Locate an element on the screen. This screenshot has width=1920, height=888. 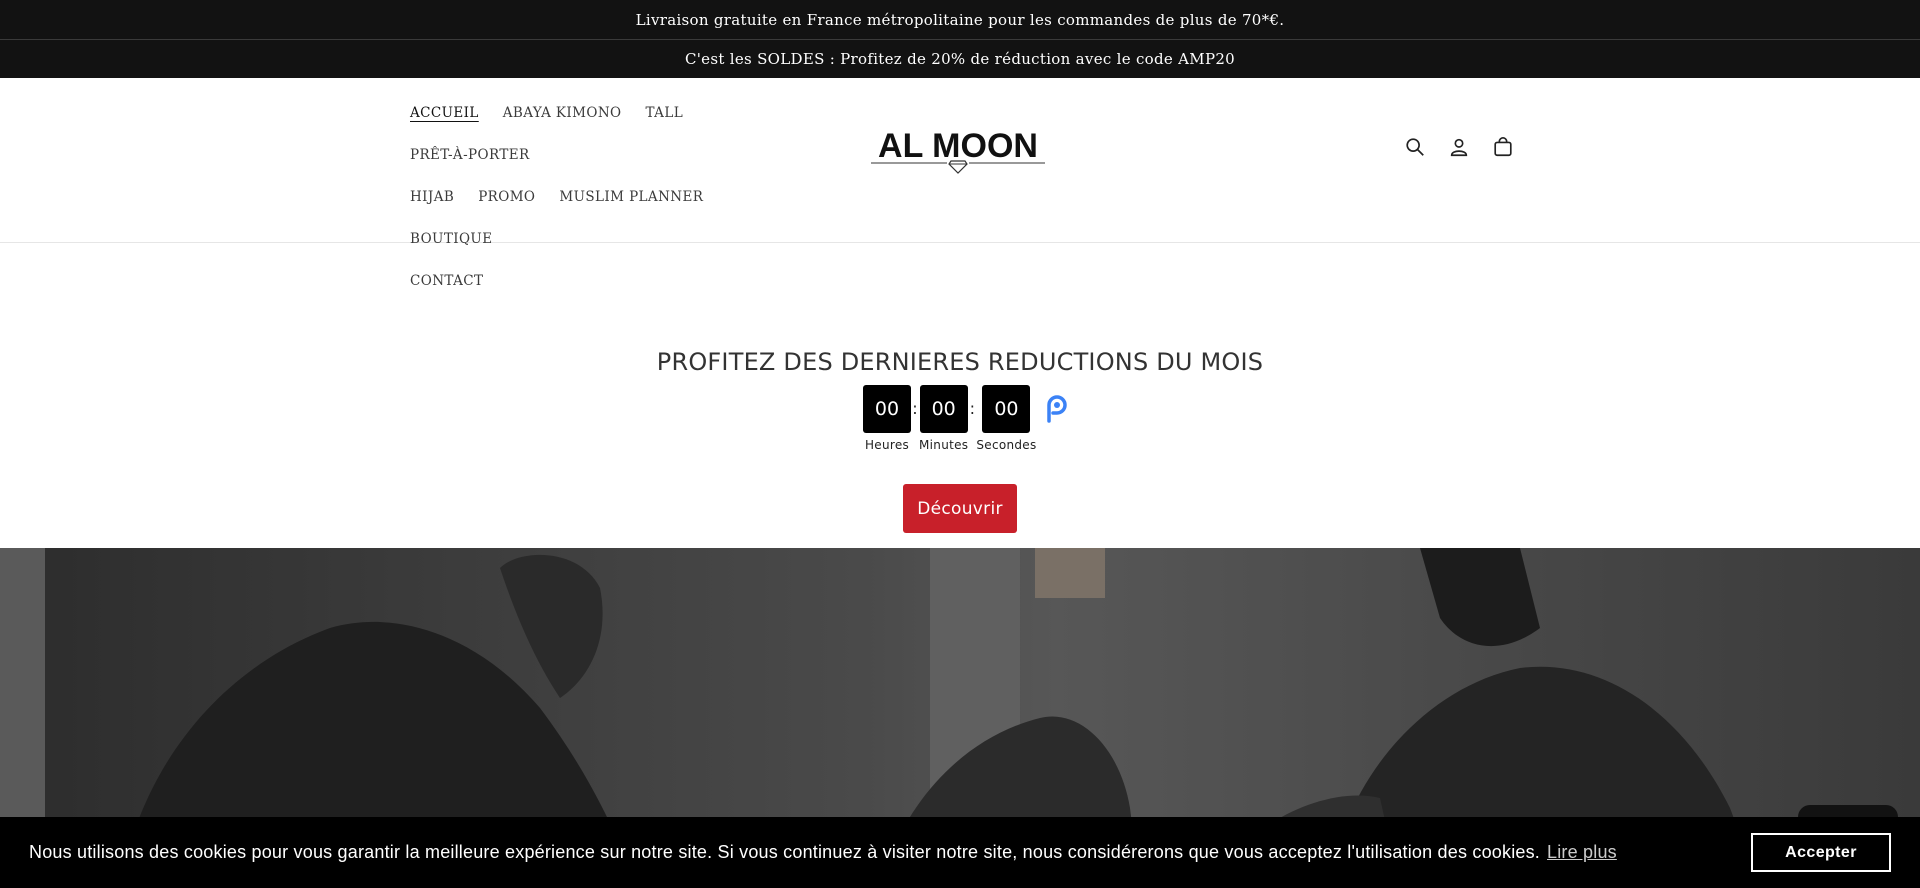
countdown-app-logo-icon is located at coordinates (1056, 410).